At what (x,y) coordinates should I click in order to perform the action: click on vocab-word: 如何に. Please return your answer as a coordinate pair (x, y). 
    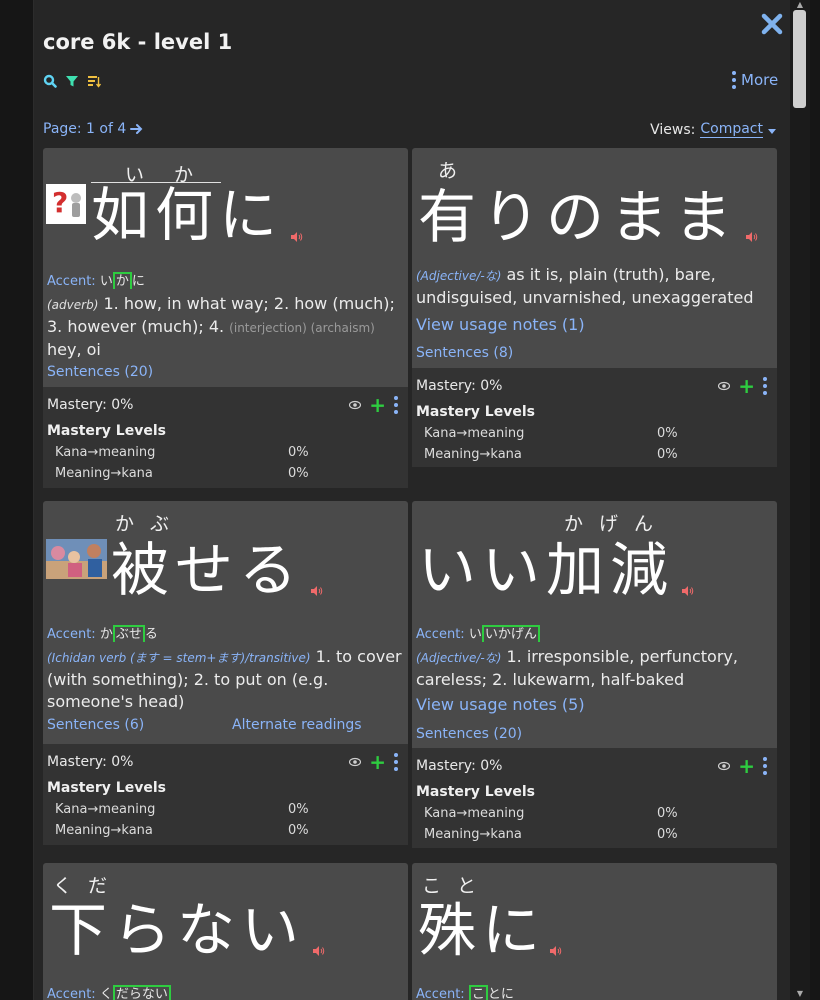
    Looking at the image, I should click on (187, 215).